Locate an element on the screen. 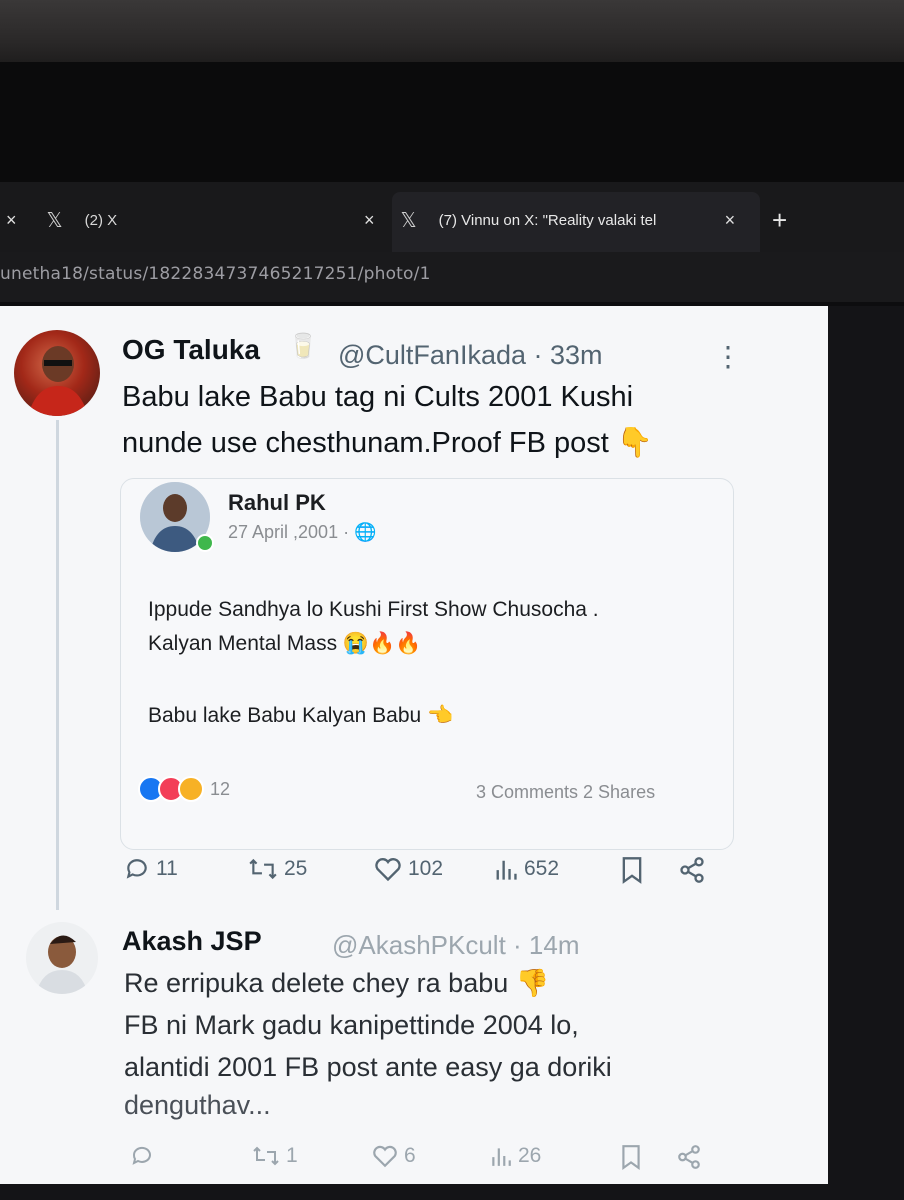  reply-avatar is located at coordinates (62, 958).